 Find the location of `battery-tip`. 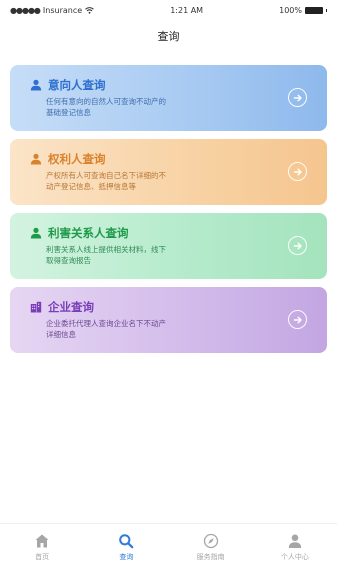

battery-tip is located at coordinates (326, 10).